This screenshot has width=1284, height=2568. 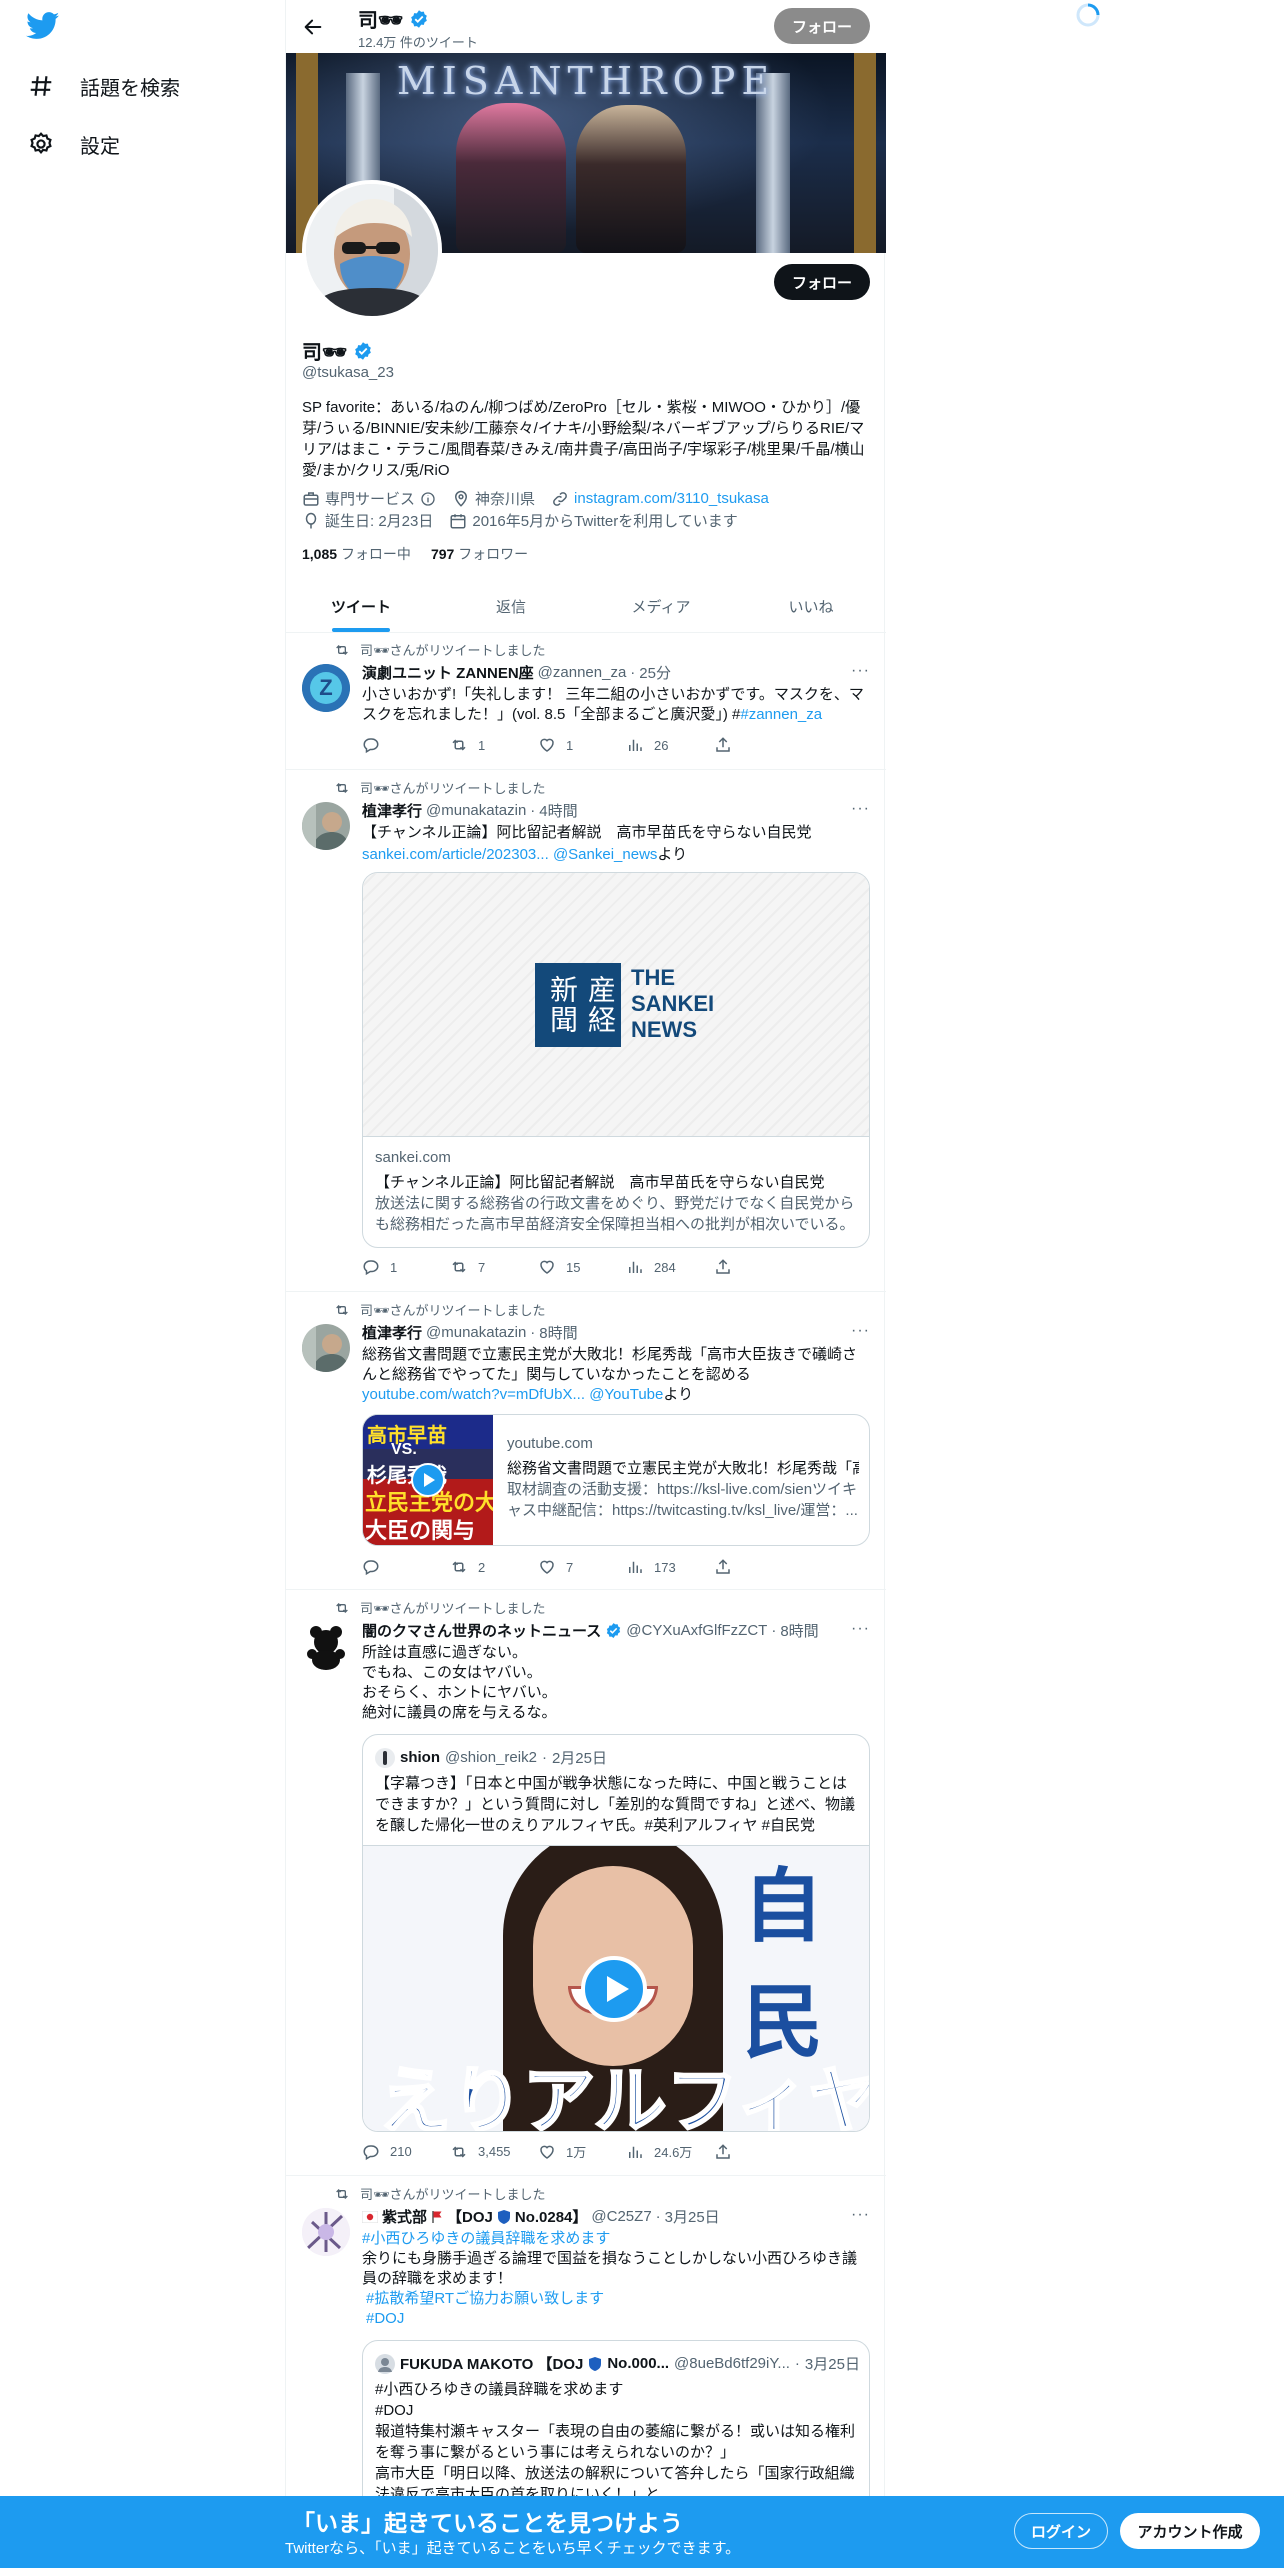 I want to click on hashtag-link: #拡散希望RTご協力お願い致します, so click(x=616, y=2299).